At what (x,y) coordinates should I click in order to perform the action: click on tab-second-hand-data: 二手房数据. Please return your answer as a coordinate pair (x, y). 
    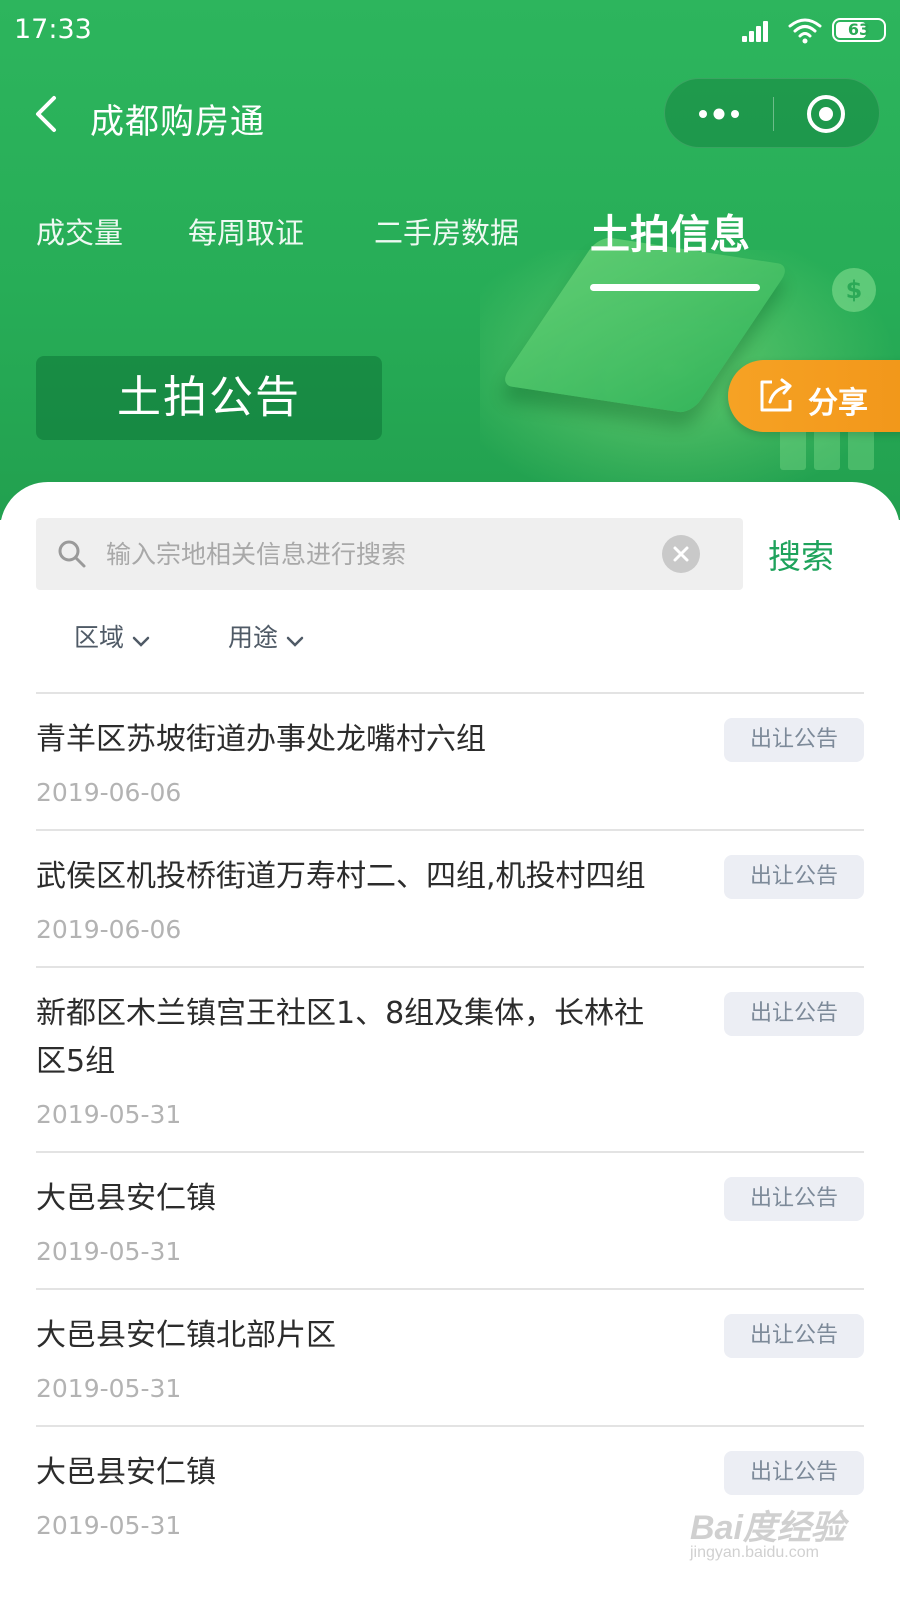
    Looking at the image, I should click on (446, 231).